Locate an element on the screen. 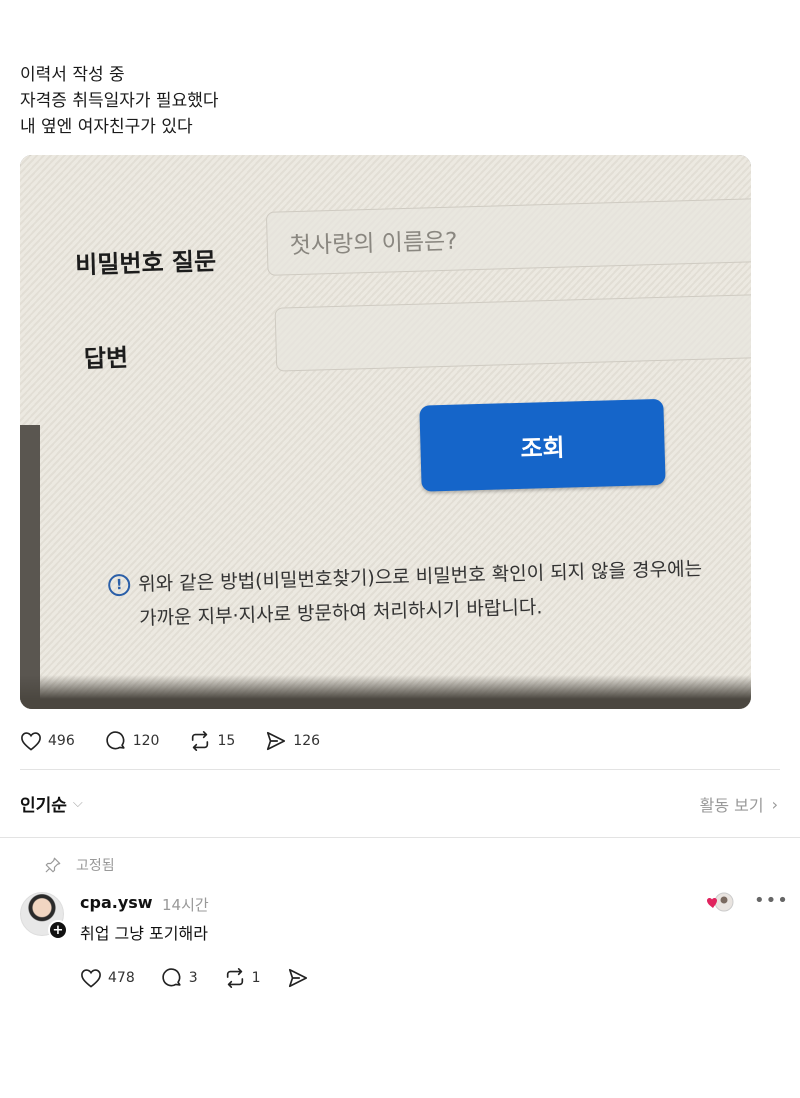 The height and width of the screenshot is (1098, 800). sort-dropdown: 인기순 ⌵ is located at coordinates (51, 803).